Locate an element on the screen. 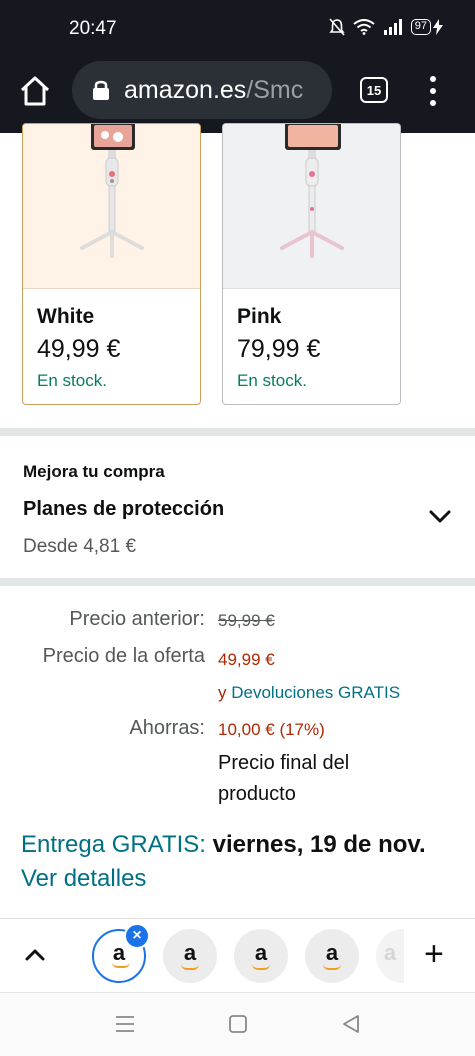  tab-strip: a × a a a a + is located at coordinates (237, 955).